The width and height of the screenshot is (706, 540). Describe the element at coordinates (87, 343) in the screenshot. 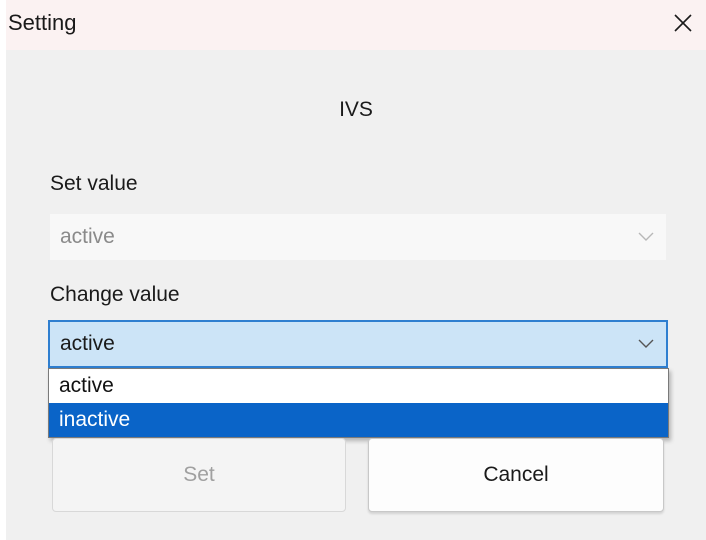

I see `change-value-selected: active` at that location.